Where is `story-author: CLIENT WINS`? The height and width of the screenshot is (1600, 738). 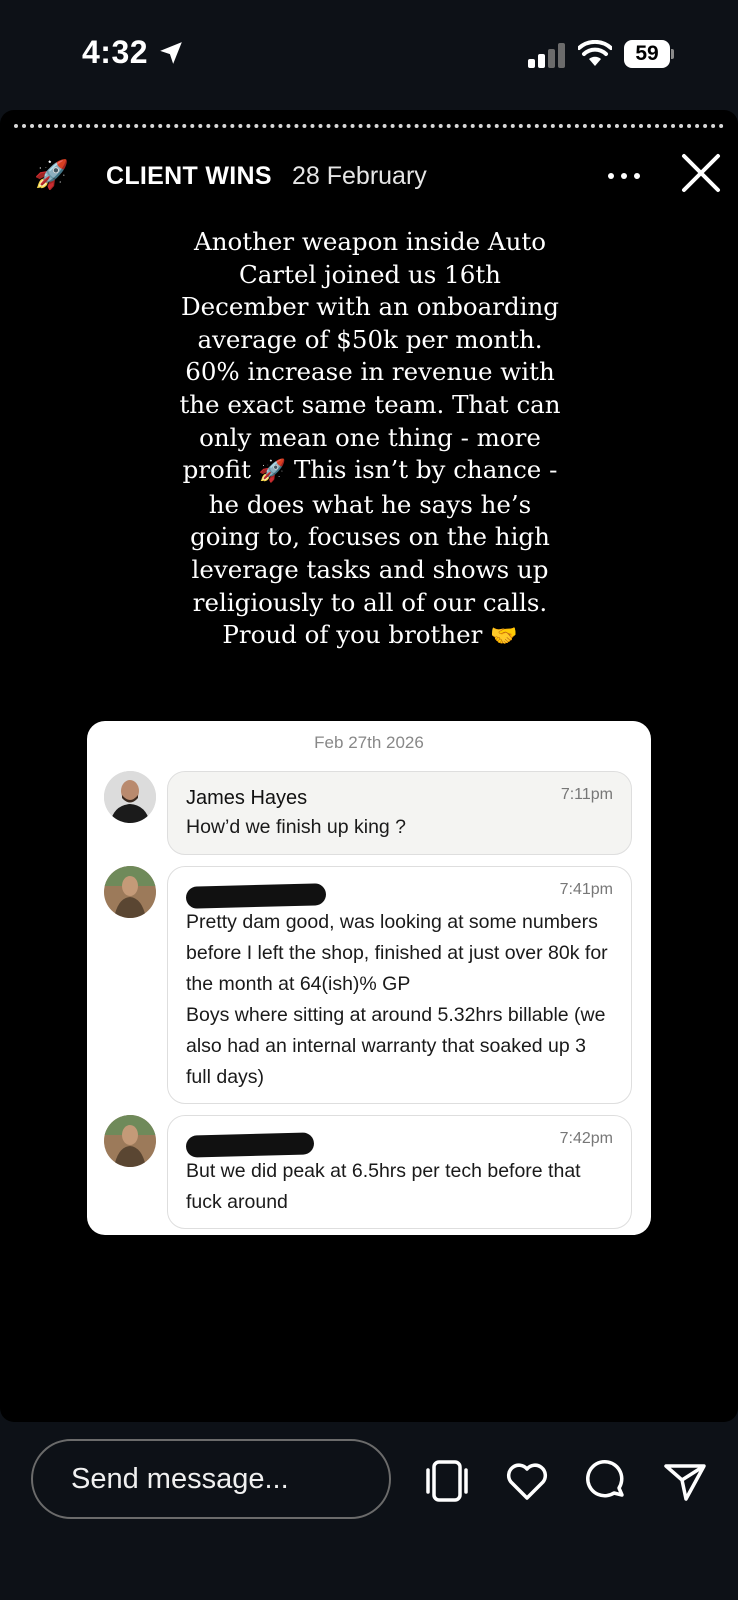 story-author: CLIENT WINS is located at coordinates (189, 176).